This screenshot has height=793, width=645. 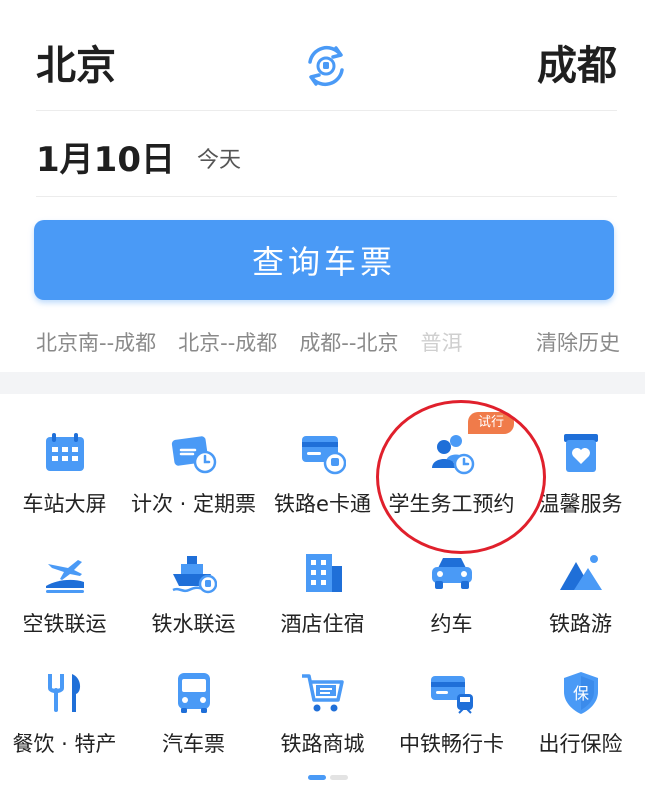 What do you see at coordinates (580, 453) in the screenshot?
I see `heart-box-icon` at bounding box center [580, 453].